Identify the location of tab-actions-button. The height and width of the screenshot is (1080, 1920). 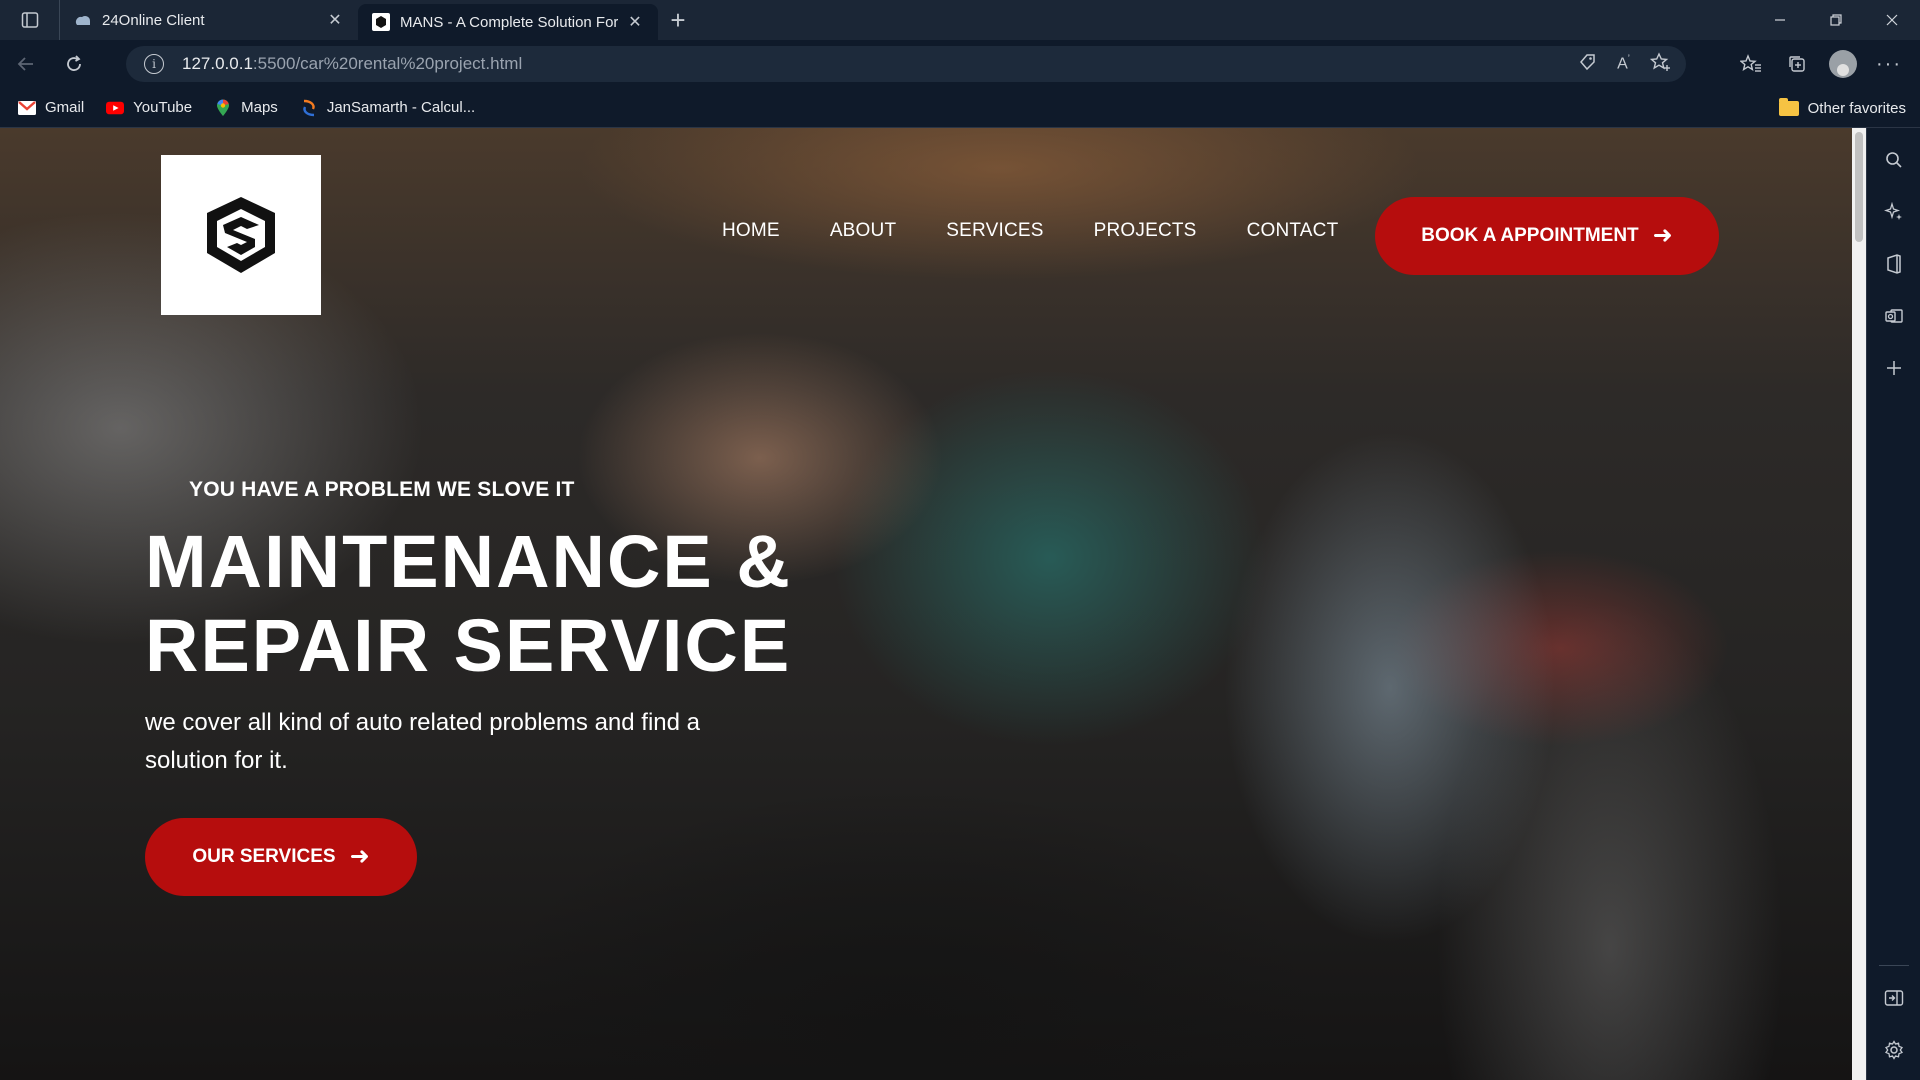
(30, 20).